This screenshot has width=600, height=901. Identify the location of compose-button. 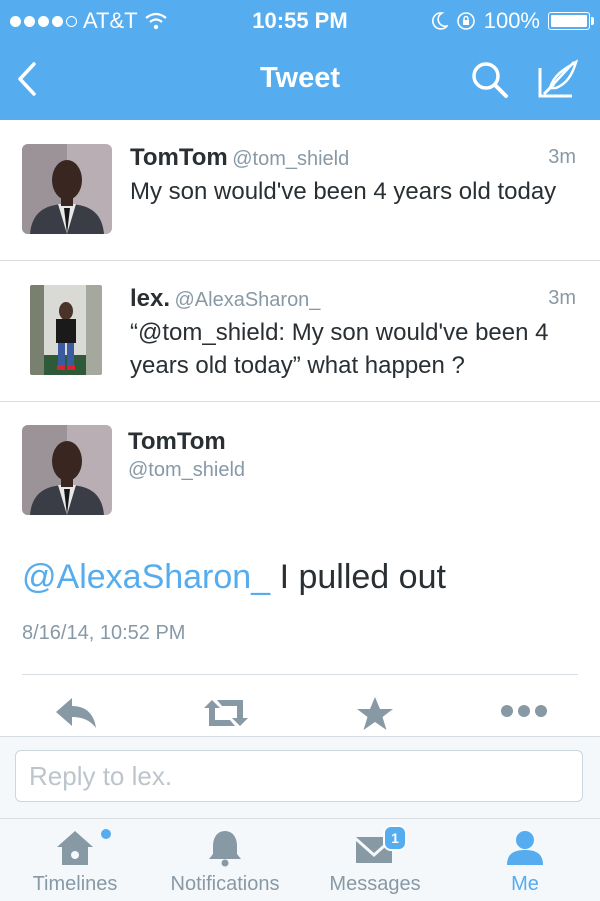
(558, 81).